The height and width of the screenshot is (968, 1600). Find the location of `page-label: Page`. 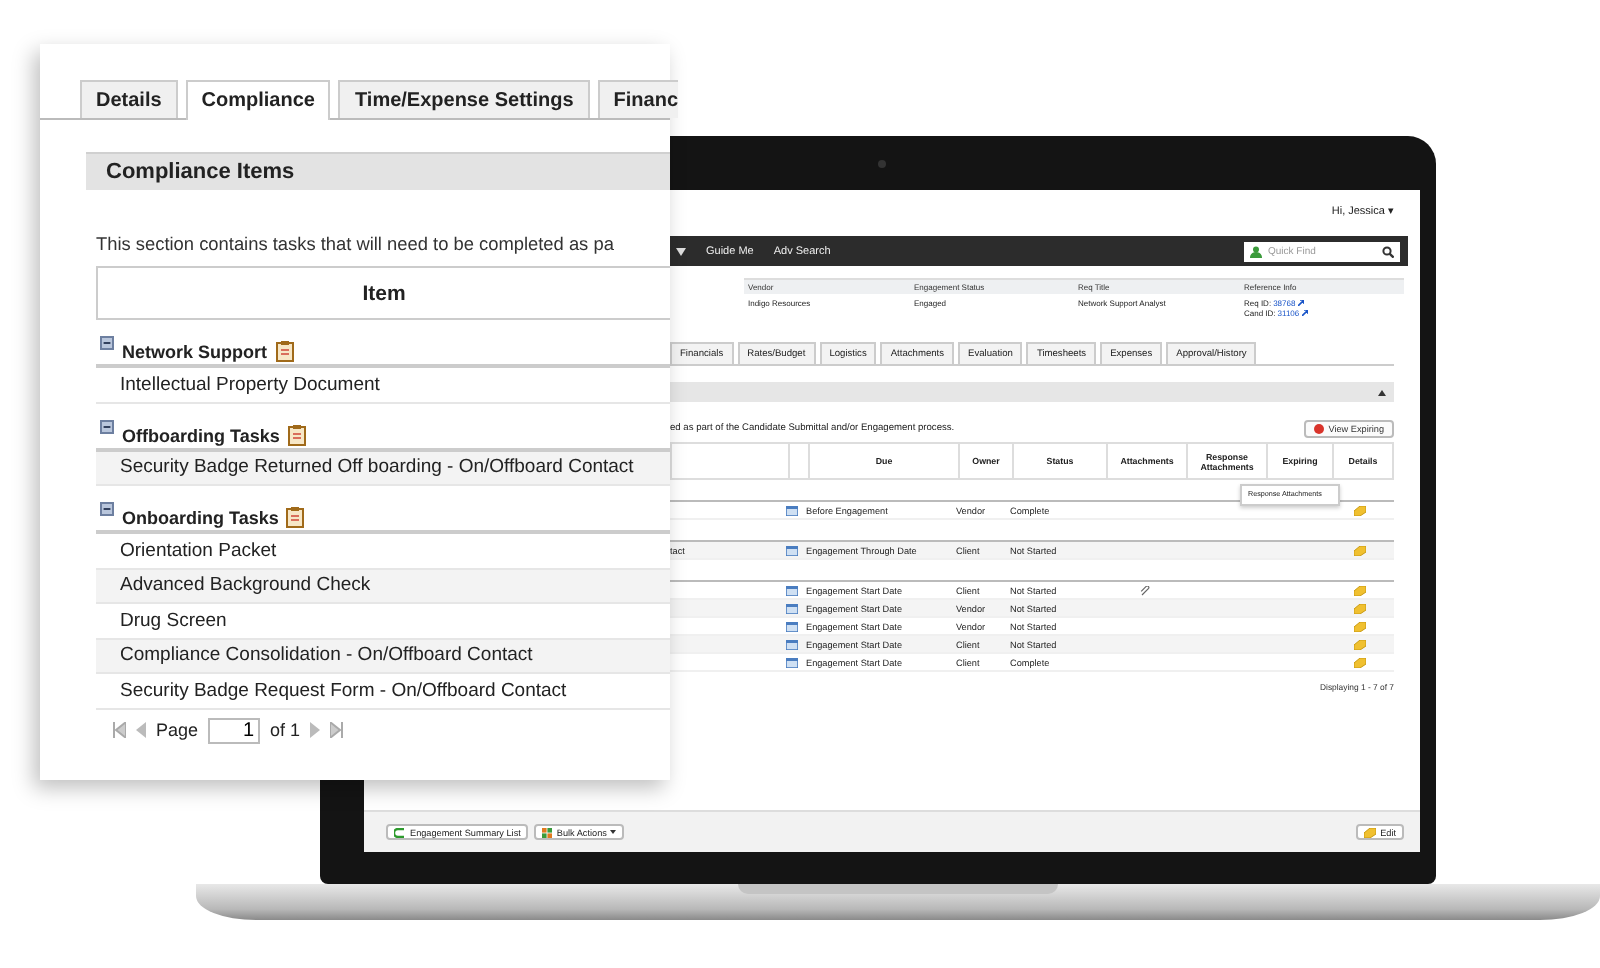

page-label: Page is located at coordinates (177, 730).